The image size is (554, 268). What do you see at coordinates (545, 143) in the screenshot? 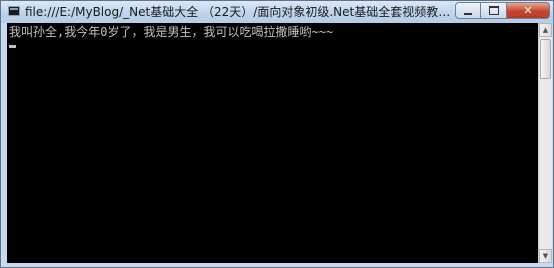
I see `vertical-scrollbar: ▲ ▼` at bounding box center [545, 143].